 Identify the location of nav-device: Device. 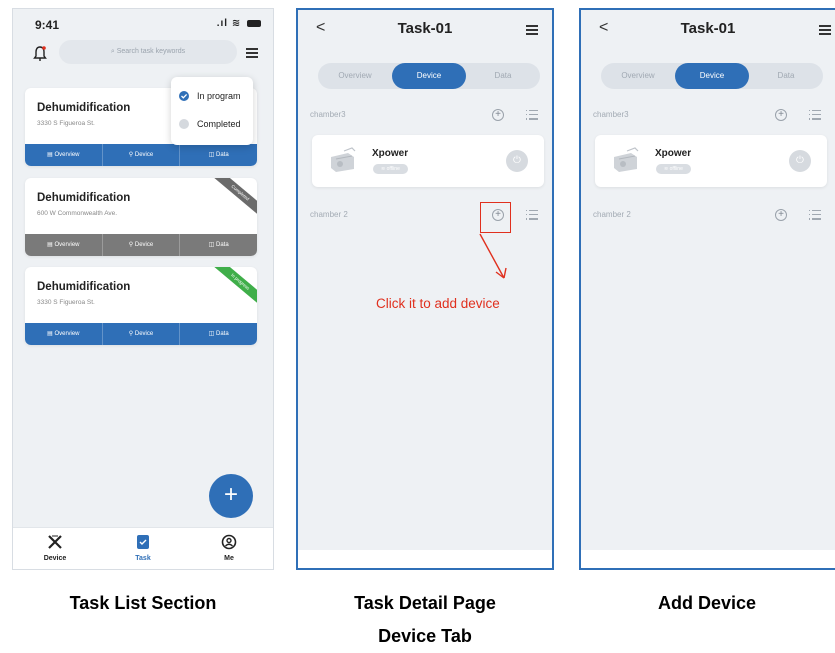
(55, 548).